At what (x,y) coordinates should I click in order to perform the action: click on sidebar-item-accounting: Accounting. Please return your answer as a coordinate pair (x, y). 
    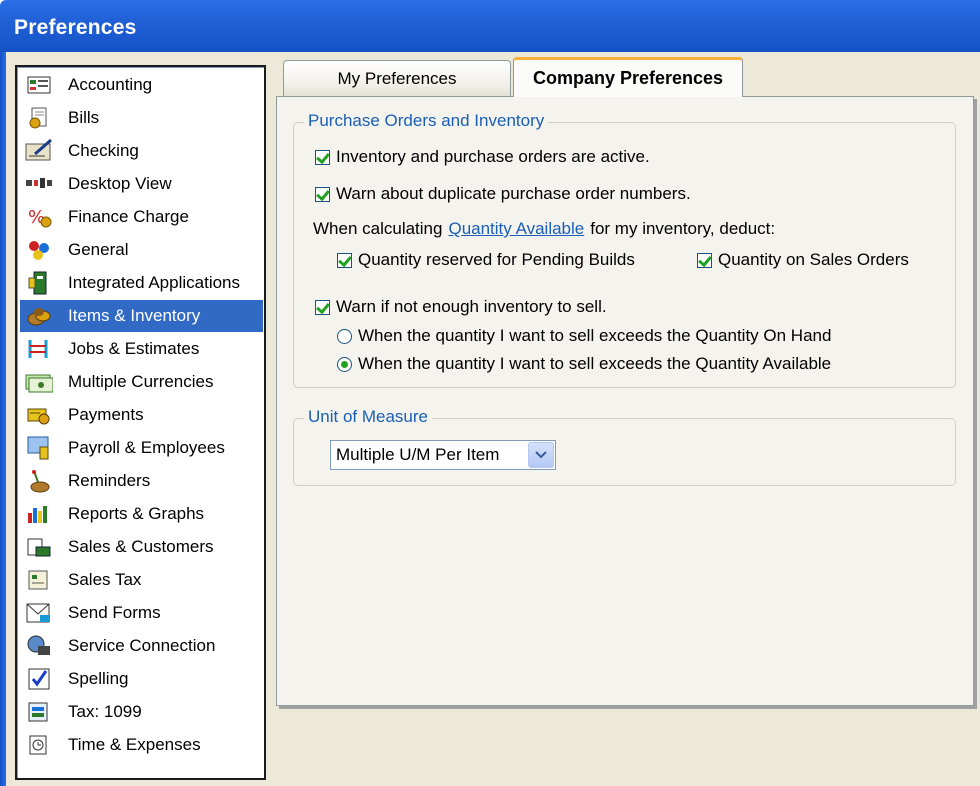
    Looking at the image, I should click on (141, 85).